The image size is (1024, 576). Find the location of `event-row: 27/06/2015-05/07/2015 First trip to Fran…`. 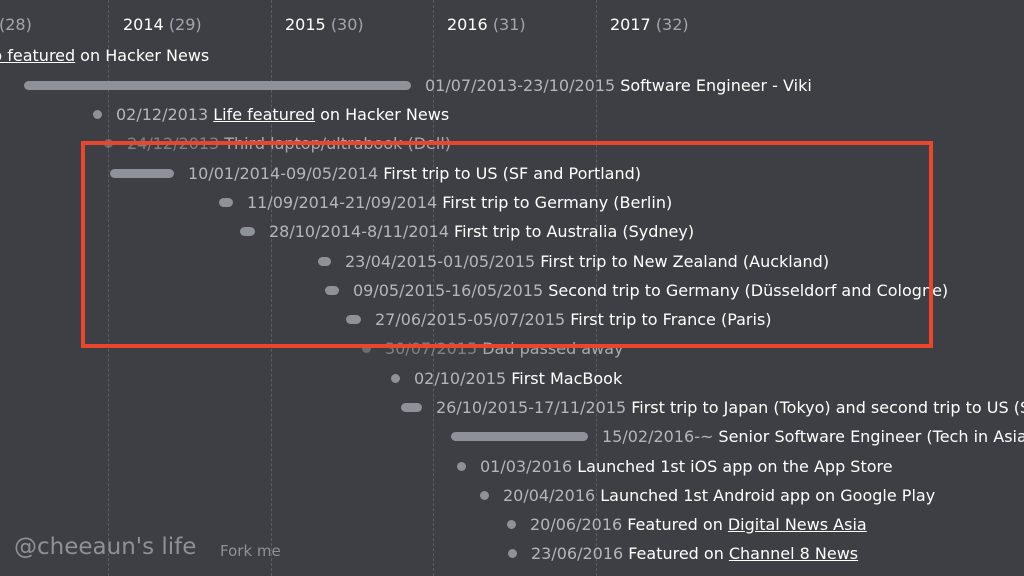

event-row: 27/06/2015-05/07/2015 First trip to Fran… is located at coordinates (559, 319).